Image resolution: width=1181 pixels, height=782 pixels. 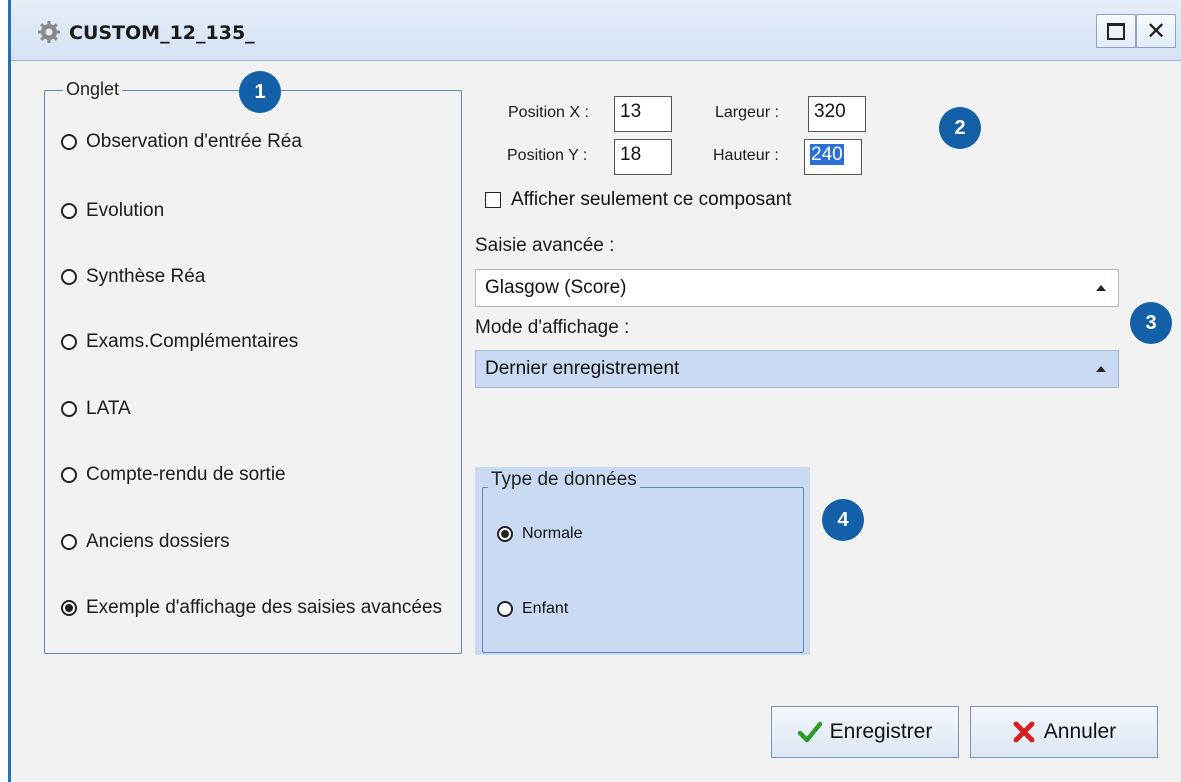 What do you see at coordinates (960, 128) in the screenshot?
I see `badge-2: 2` at bounding box center [960, 128].